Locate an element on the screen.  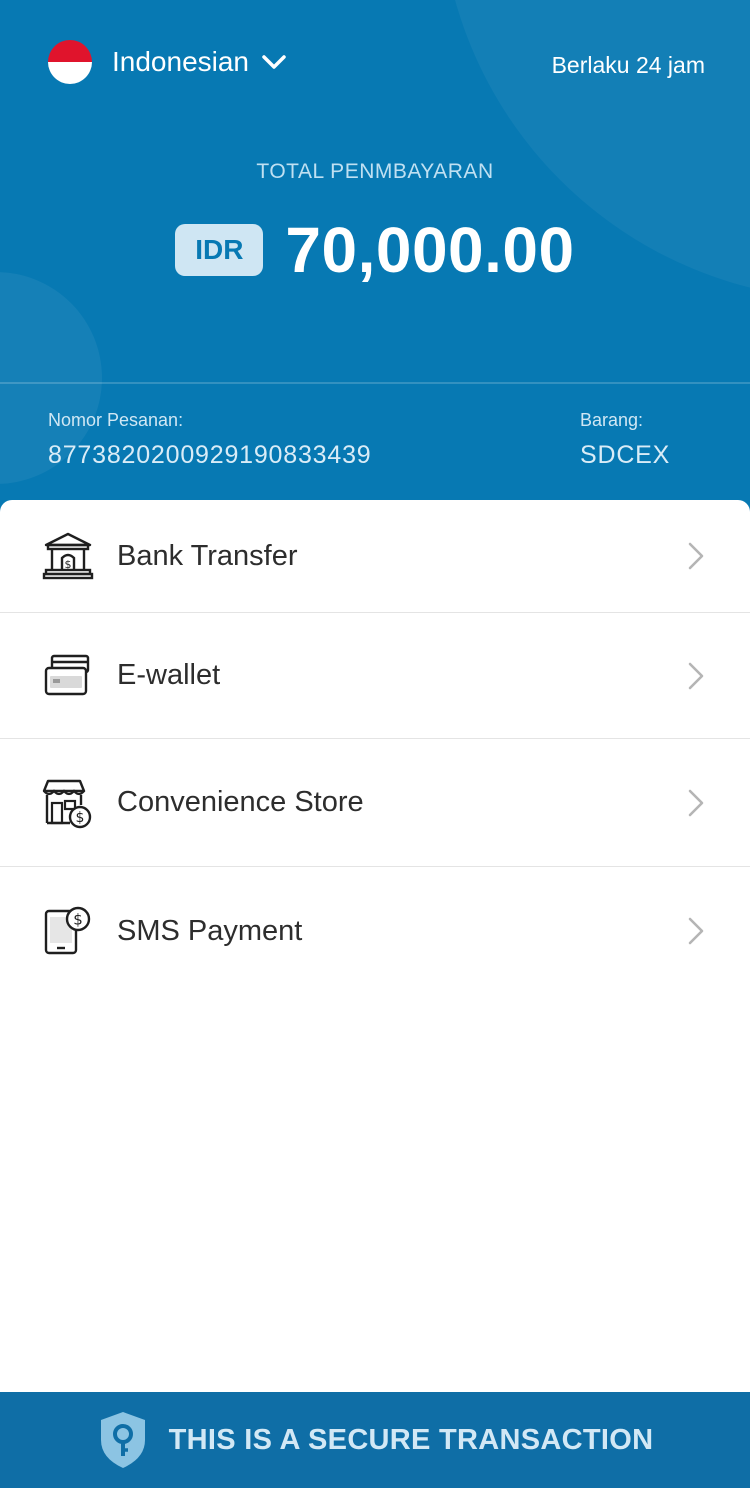
language-label: Indonesian is located at coordinates (181, 61).